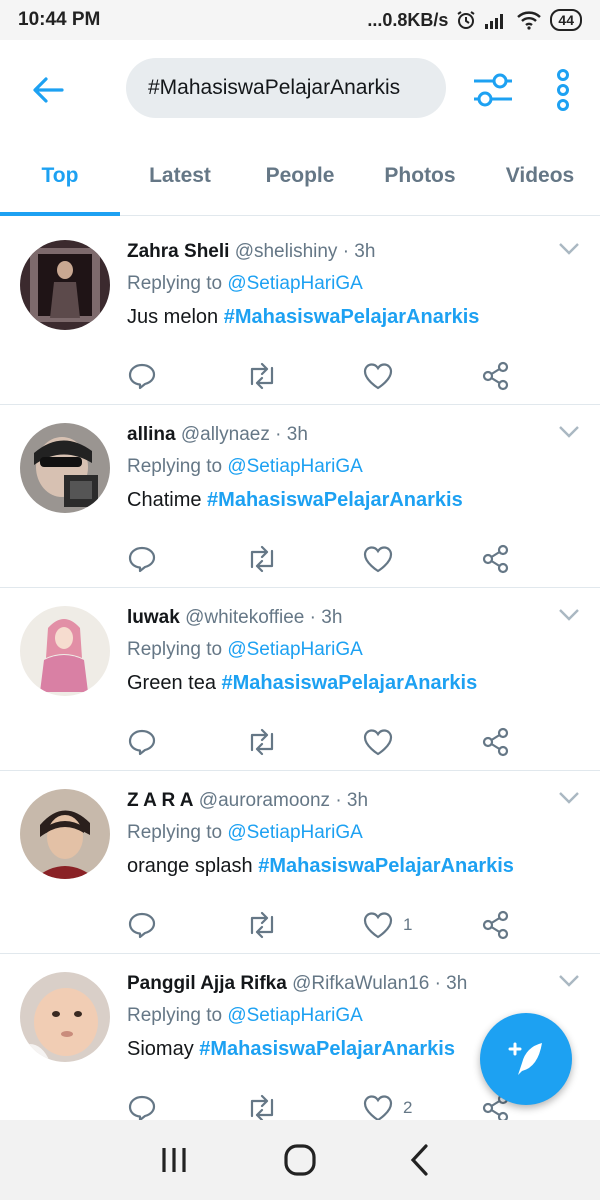 This screenshot has width=600, height=1200. I want to click on network-speed: ...0.8KB/s, so click(408, 19).